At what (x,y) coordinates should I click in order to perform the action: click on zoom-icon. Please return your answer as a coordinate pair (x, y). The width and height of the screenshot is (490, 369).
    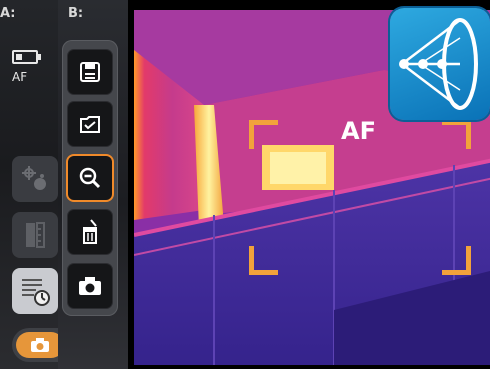
    Looking at the image, I should click on (90, 178).